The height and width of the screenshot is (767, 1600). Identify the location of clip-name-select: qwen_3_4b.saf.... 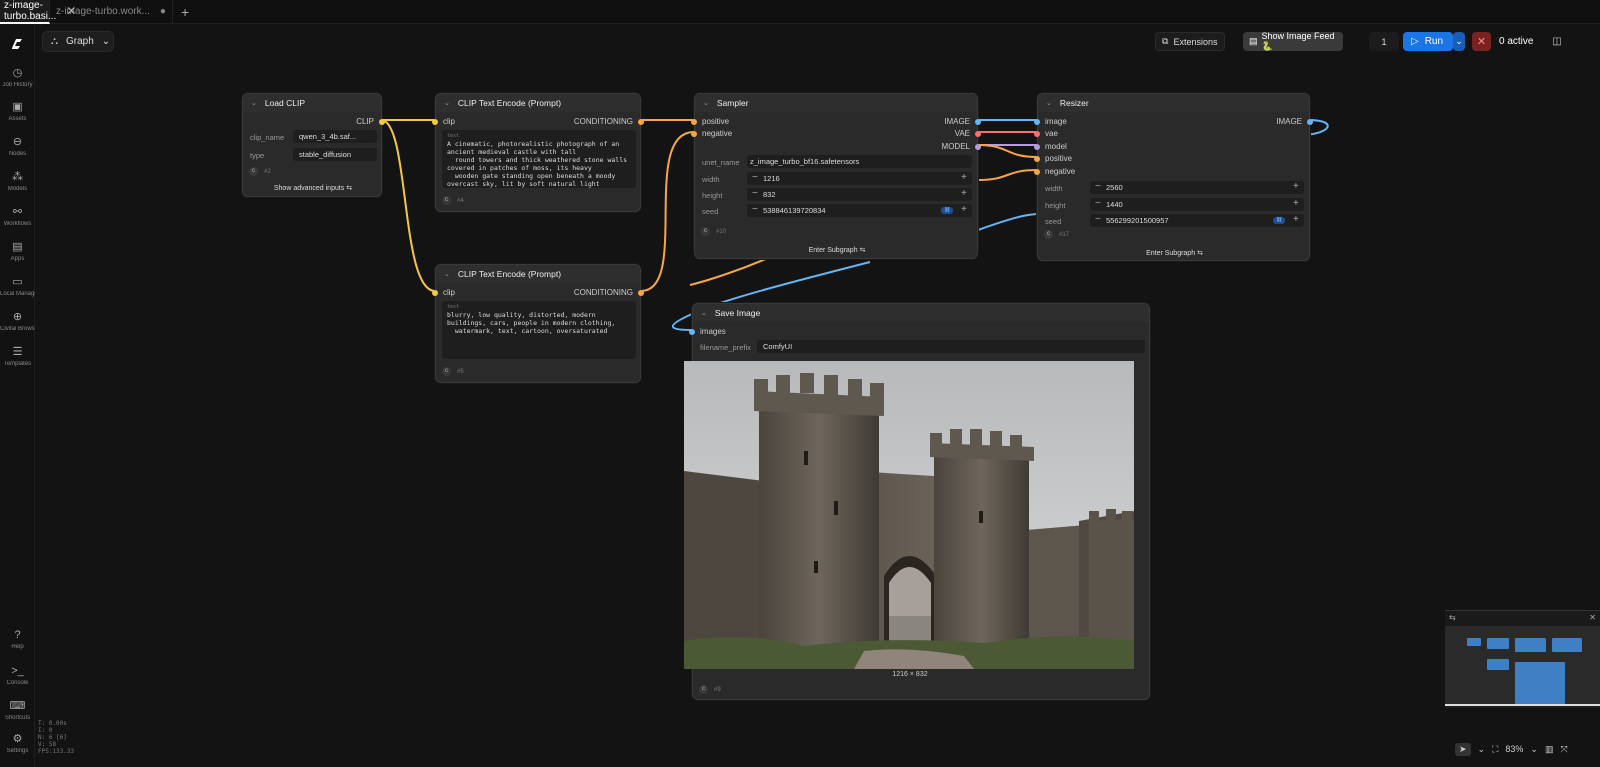
(335, 136).